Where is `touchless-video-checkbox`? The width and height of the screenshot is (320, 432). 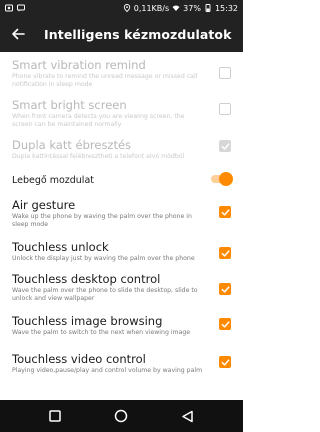
touchless-video-checkbox is located at coordinates (225, 362).